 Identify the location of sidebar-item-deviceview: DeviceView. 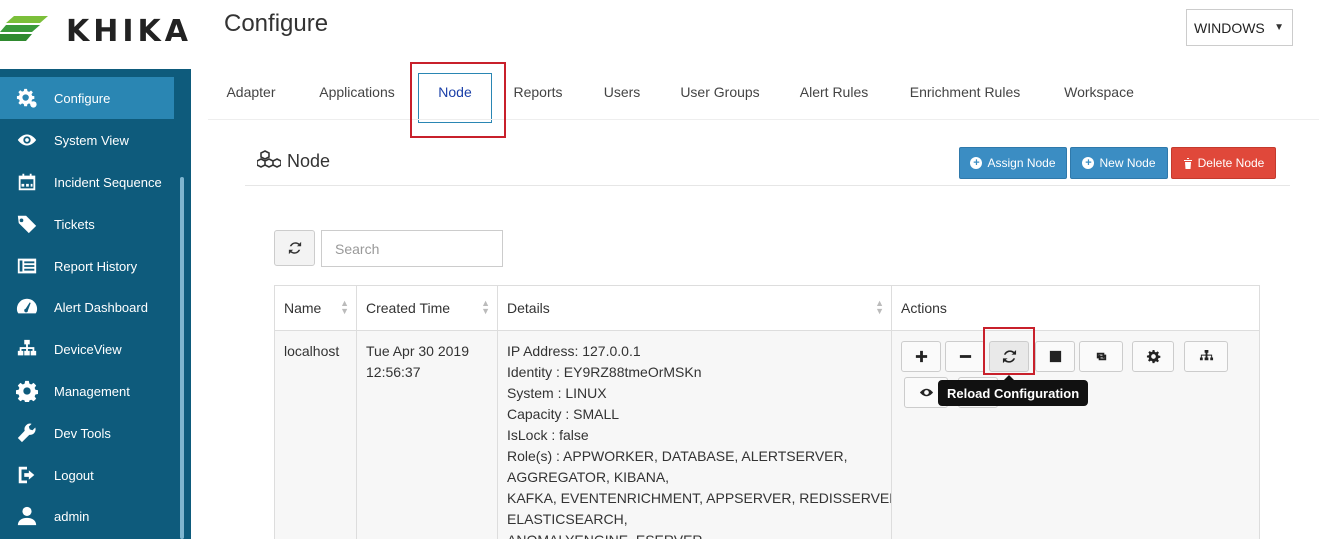
(87, 349).